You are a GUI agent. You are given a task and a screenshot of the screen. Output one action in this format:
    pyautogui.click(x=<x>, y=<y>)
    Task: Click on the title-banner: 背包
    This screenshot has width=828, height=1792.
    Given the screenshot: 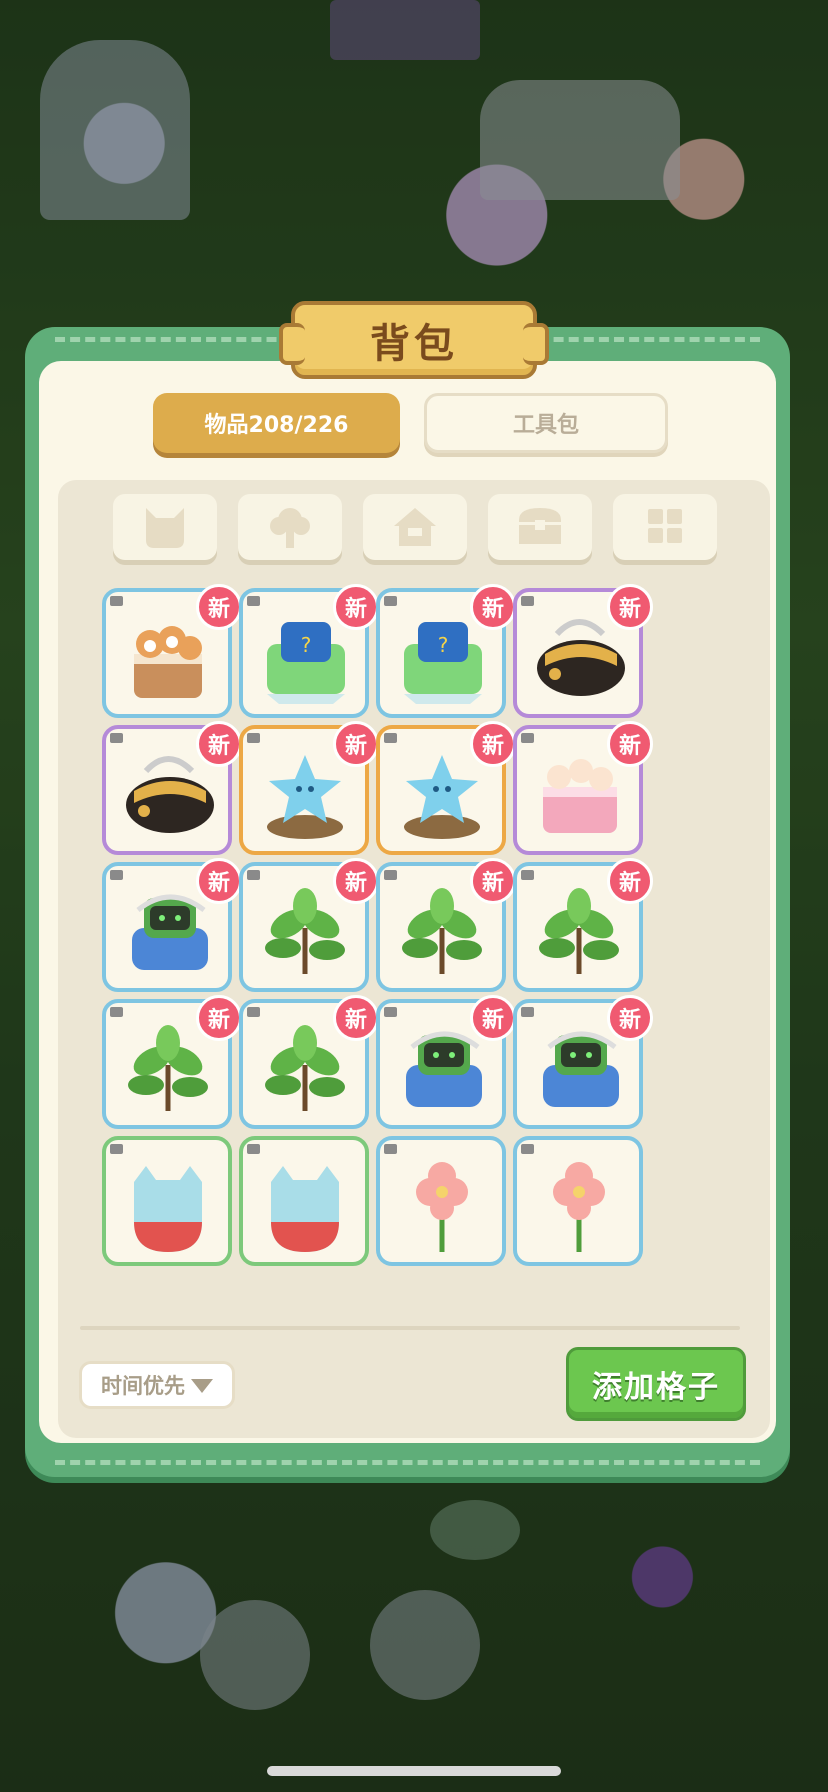 What is the action you would take?
    pyautogui.click(x=414, y=340)
    